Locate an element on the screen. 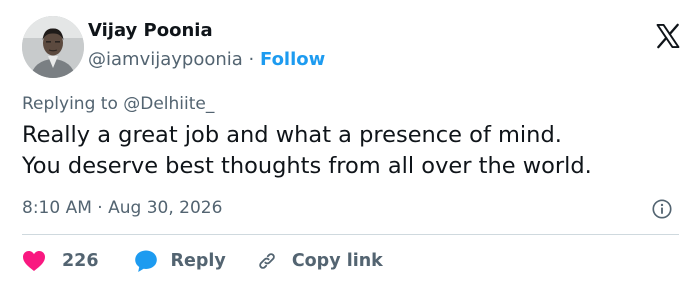  speech-bubble-icon is located at coordinates (145, 261).